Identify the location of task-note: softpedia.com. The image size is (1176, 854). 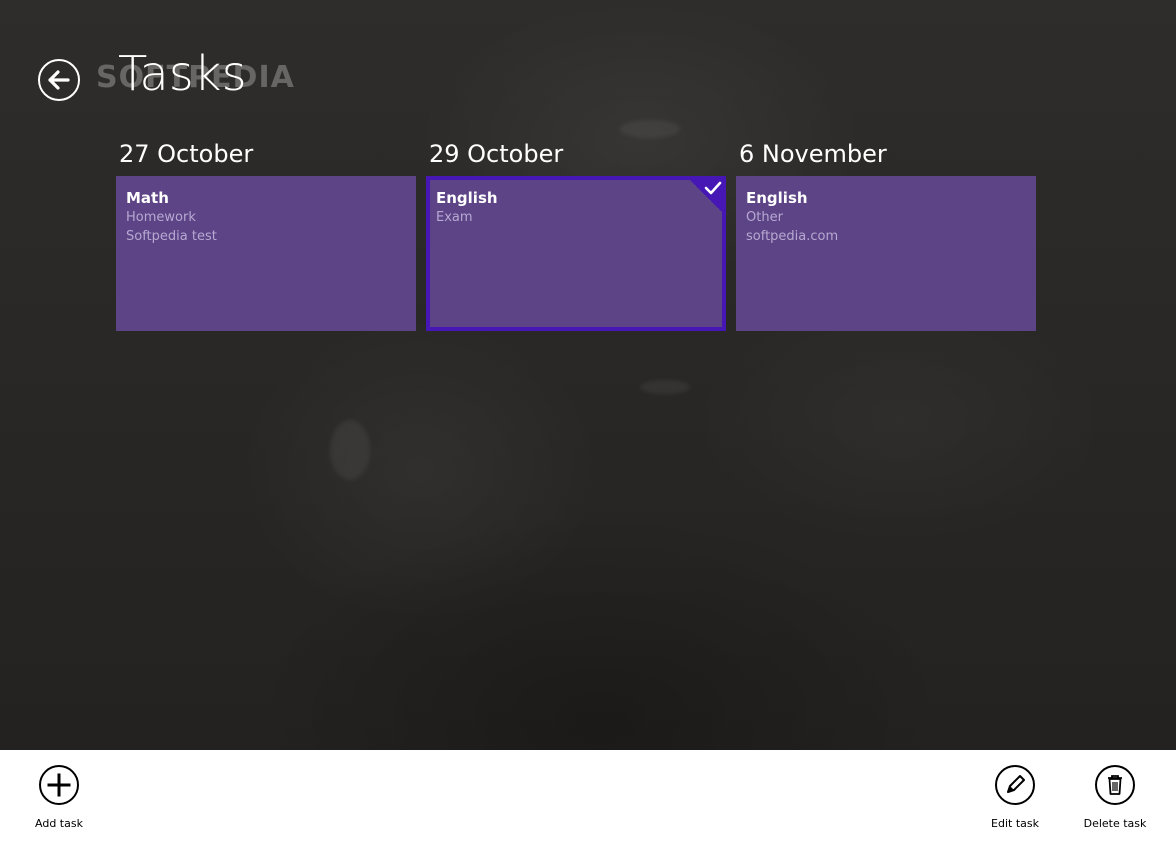
(792, 236).